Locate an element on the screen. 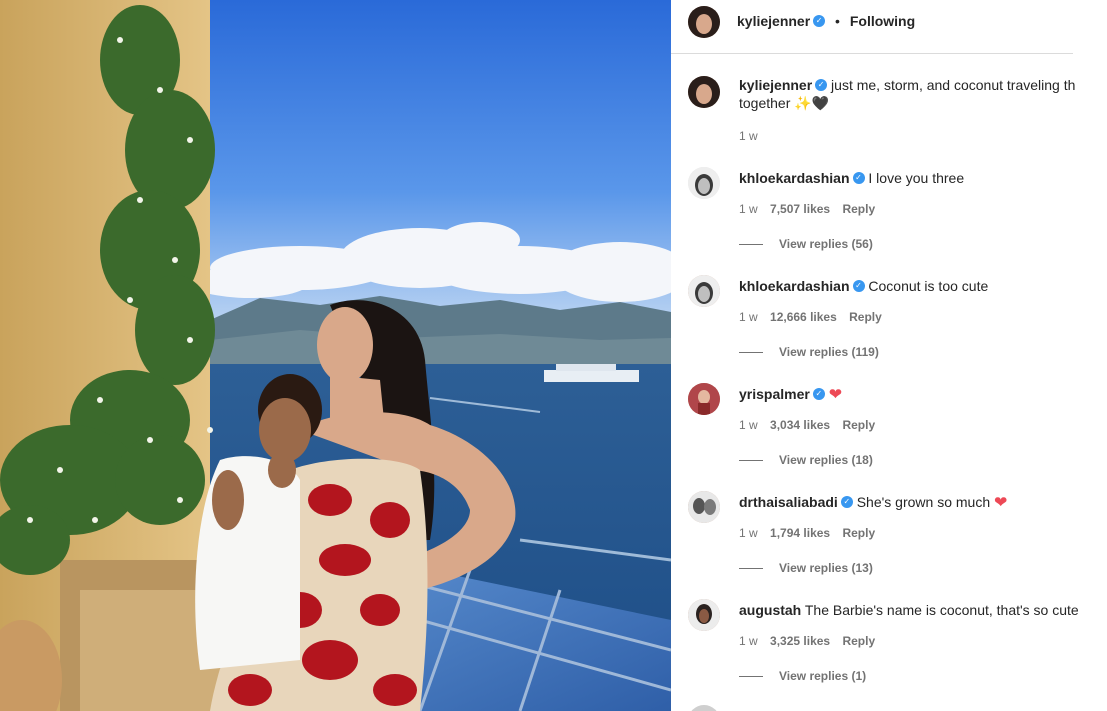 This screenshot has width=1107, height=711. comment-likes: 7,507 likes is located at coordinates (800, 209).